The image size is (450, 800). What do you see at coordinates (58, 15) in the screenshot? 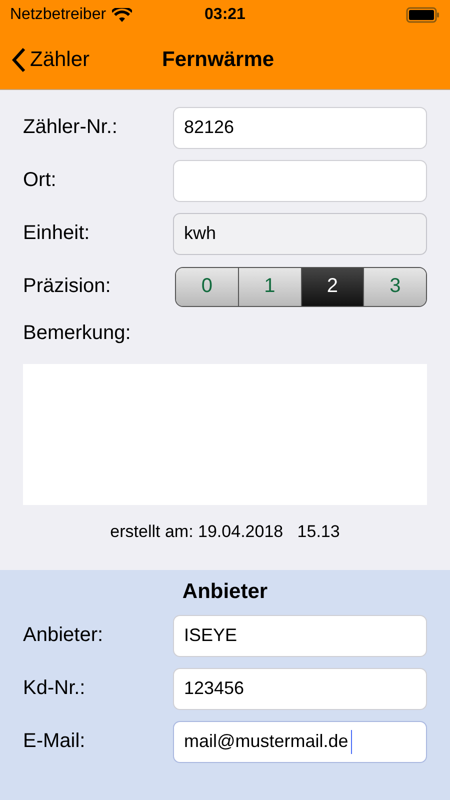
I see `carrier-name: Netzbetreiber` at bounding box center [58, 15].